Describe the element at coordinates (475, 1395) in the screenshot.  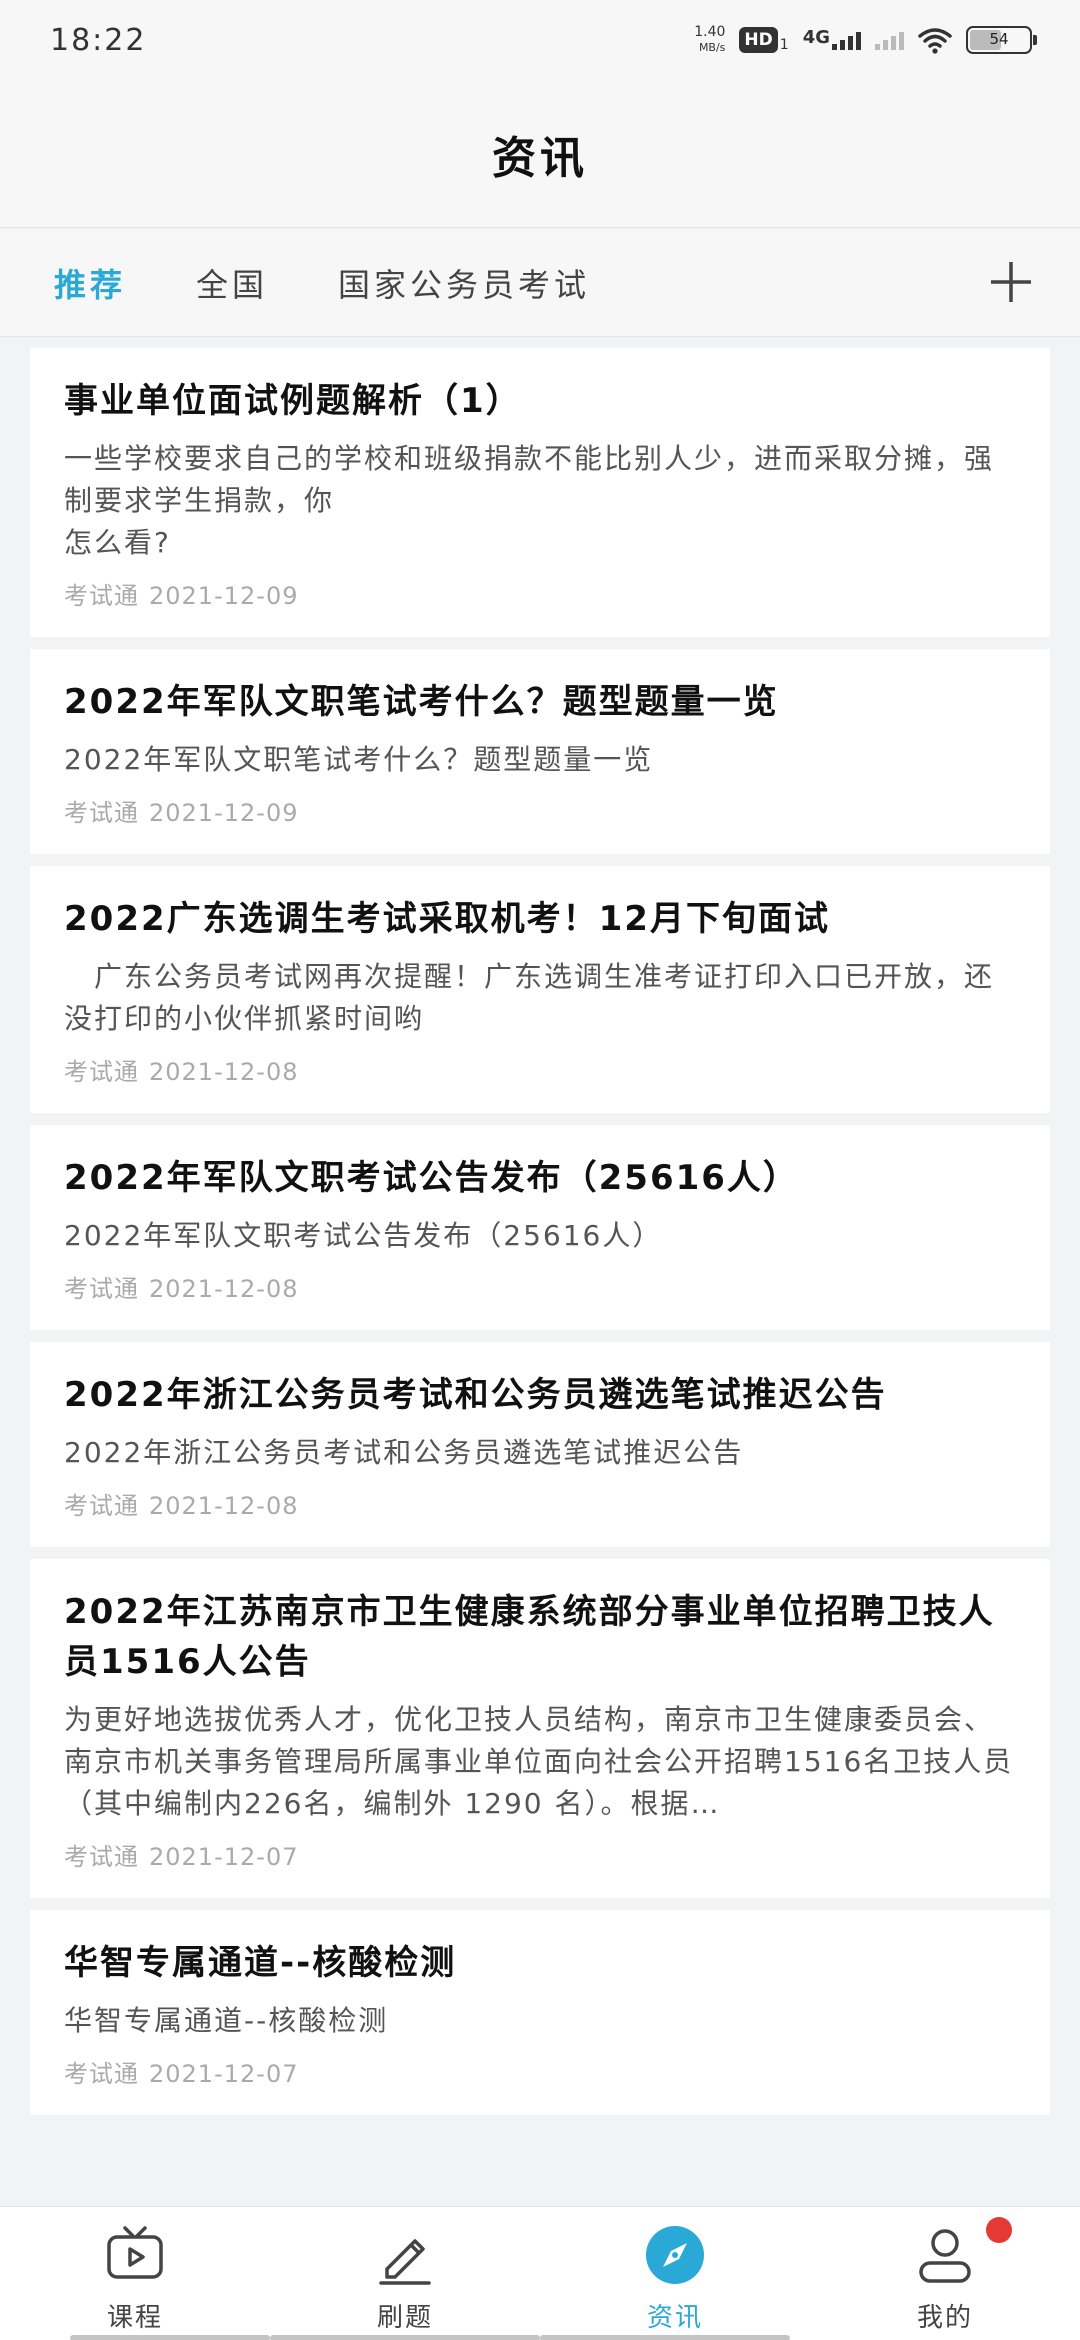
I see `article-title: 2022年浙江公务员考试和公务员遴选笔试推迟公告` at that location.